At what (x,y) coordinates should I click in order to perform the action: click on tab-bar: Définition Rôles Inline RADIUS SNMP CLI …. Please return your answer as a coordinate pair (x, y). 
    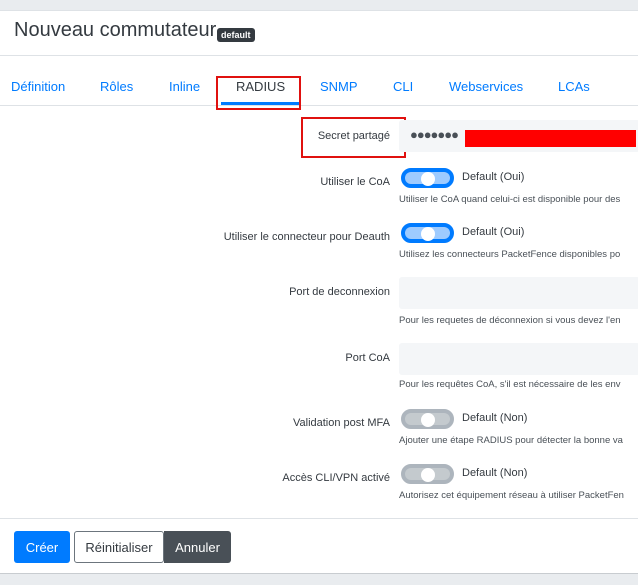
    Looking at the image, I should click on (319, 80).